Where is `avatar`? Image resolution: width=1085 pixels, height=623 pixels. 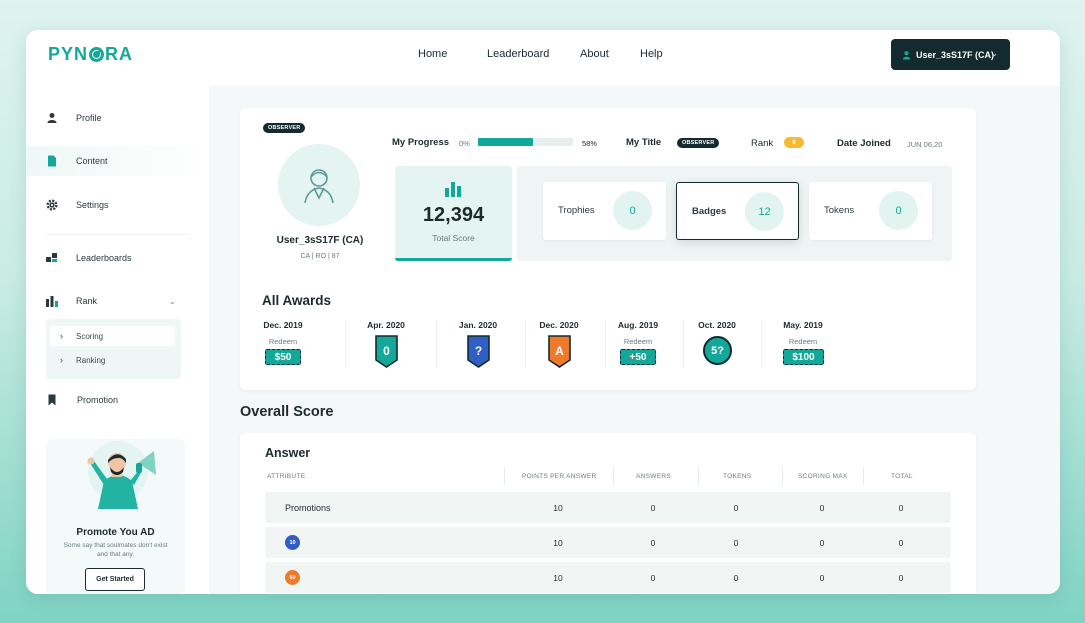
avatar is located at coordinates (319, 185).